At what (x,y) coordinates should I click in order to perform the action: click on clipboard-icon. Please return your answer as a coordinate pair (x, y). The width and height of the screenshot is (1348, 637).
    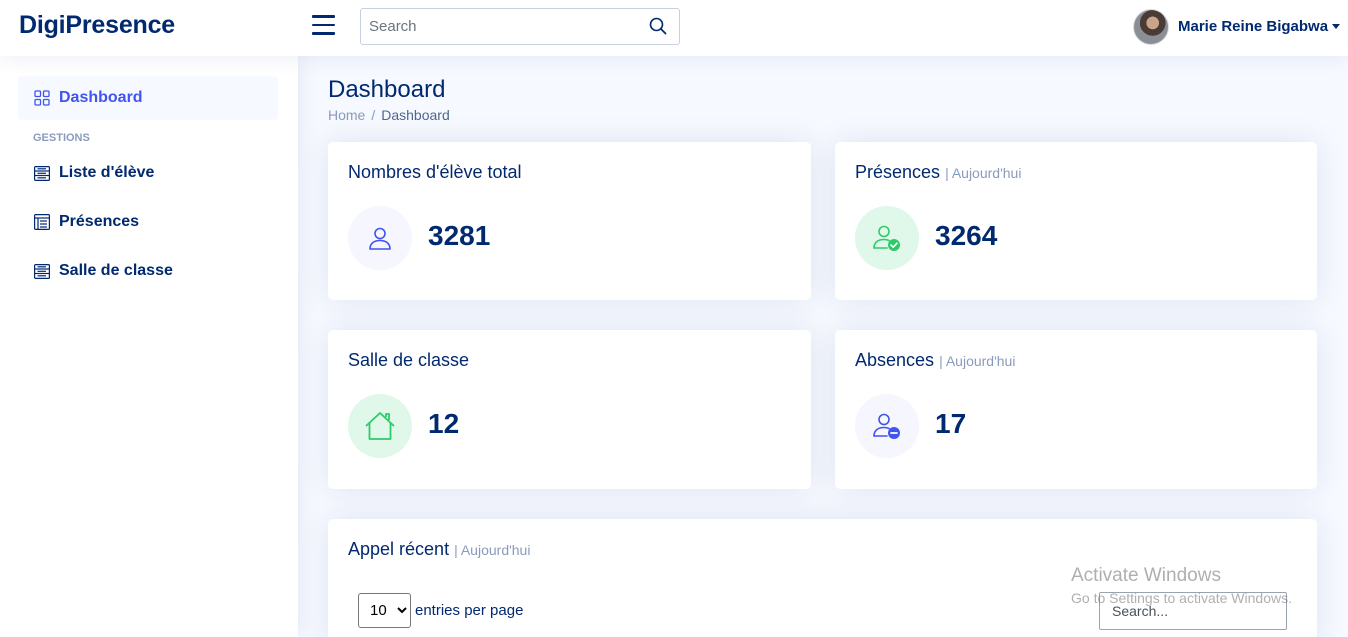
    Looking at the image, I should click on (42, 222).